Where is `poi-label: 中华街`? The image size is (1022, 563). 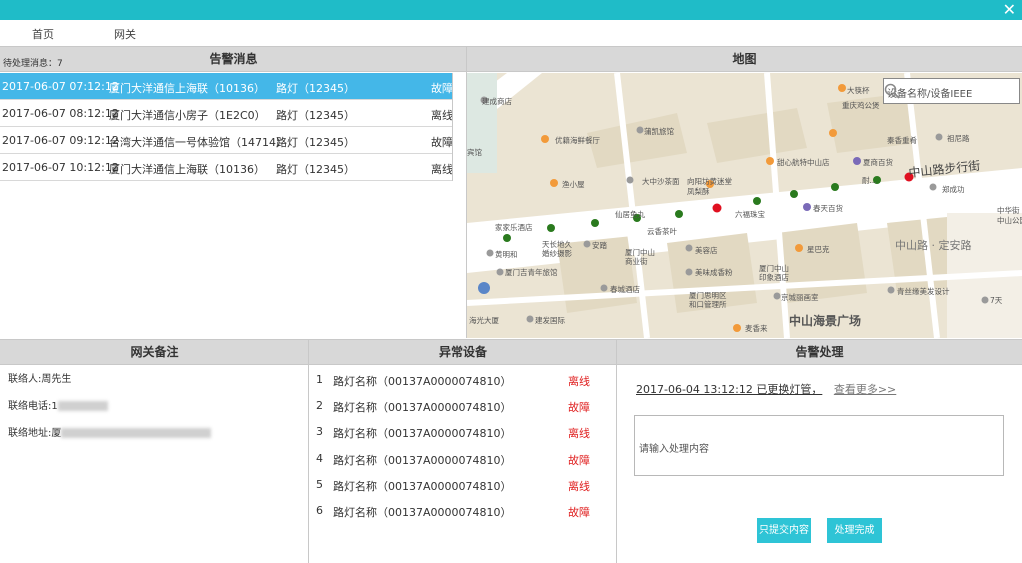
poi-label: 中华街 is located at coordinates (1008, 210).